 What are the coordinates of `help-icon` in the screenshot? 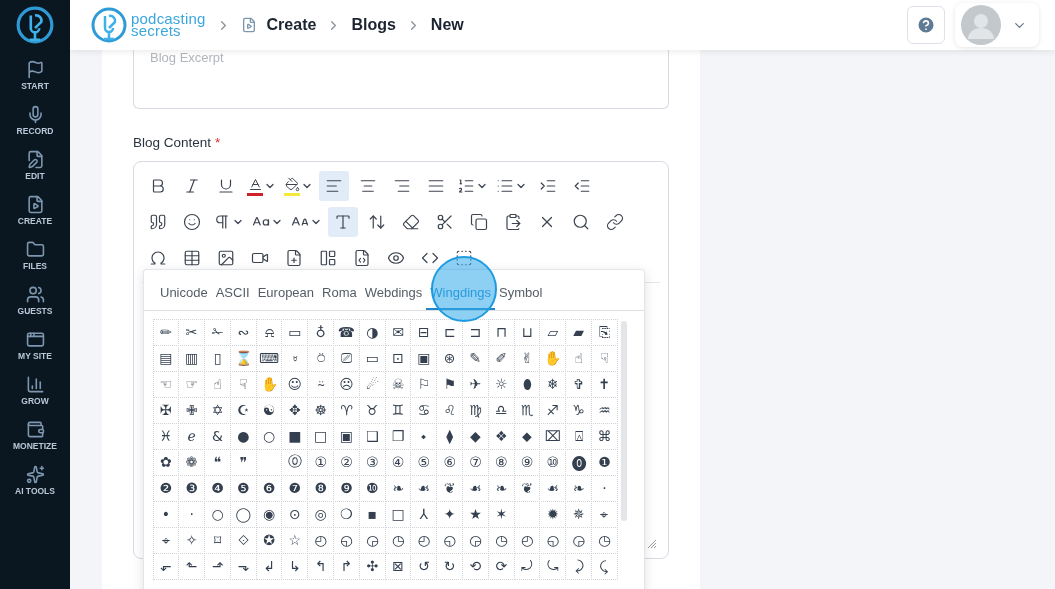 It's located at (926, 25).